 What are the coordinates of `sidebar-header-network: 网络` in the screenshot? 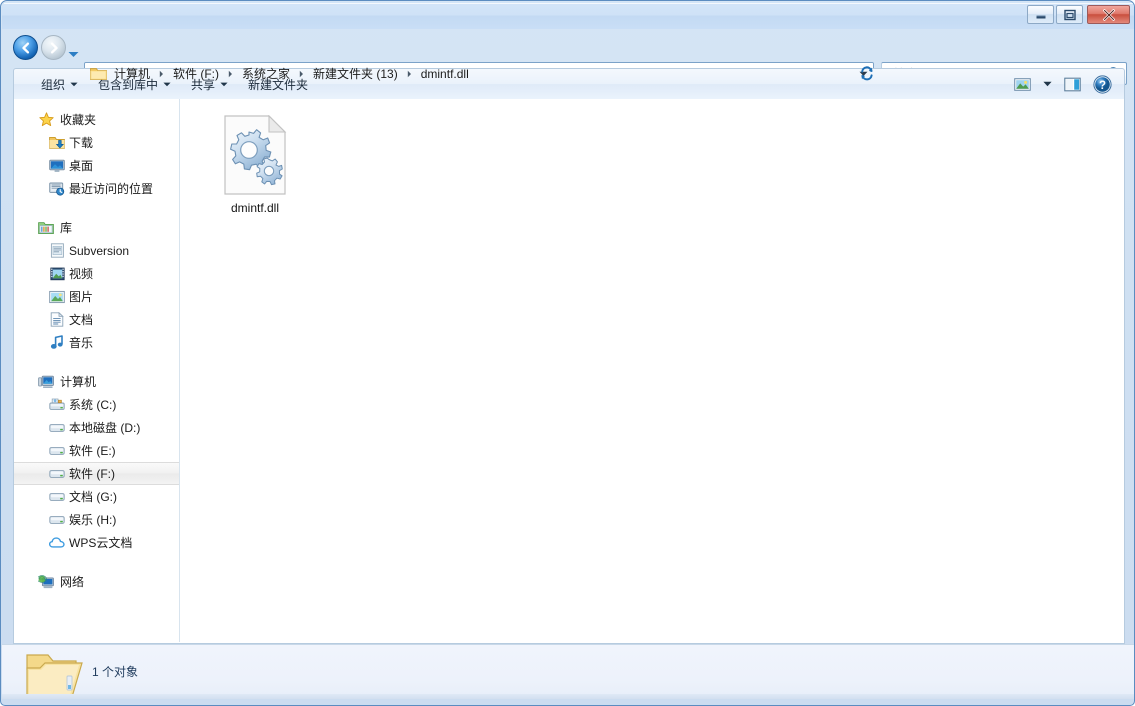 It's located at (96, 581).